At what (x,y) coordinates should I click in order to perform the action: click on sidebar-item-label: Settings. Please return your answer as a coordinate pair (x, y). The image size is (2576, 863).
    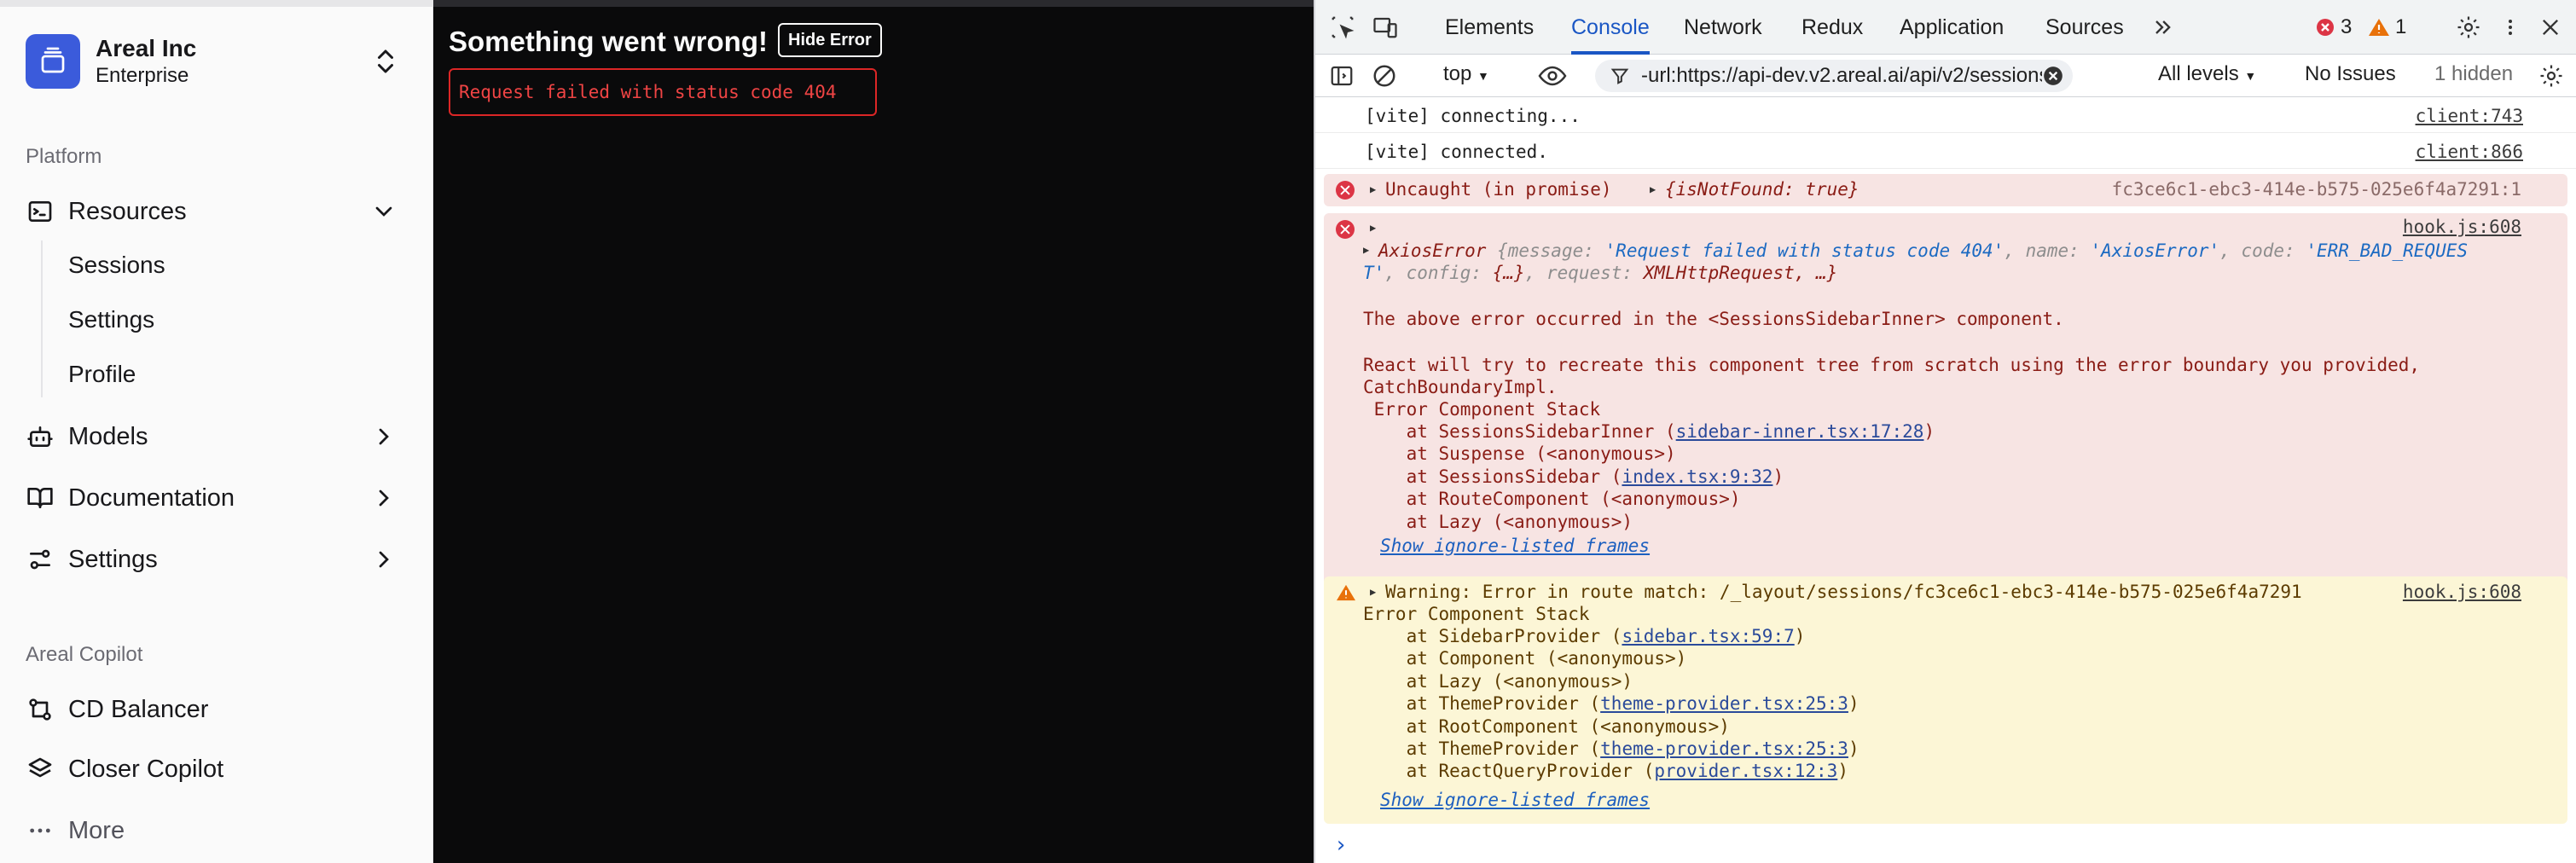
    Looking at the image, I should click on (113, 559).